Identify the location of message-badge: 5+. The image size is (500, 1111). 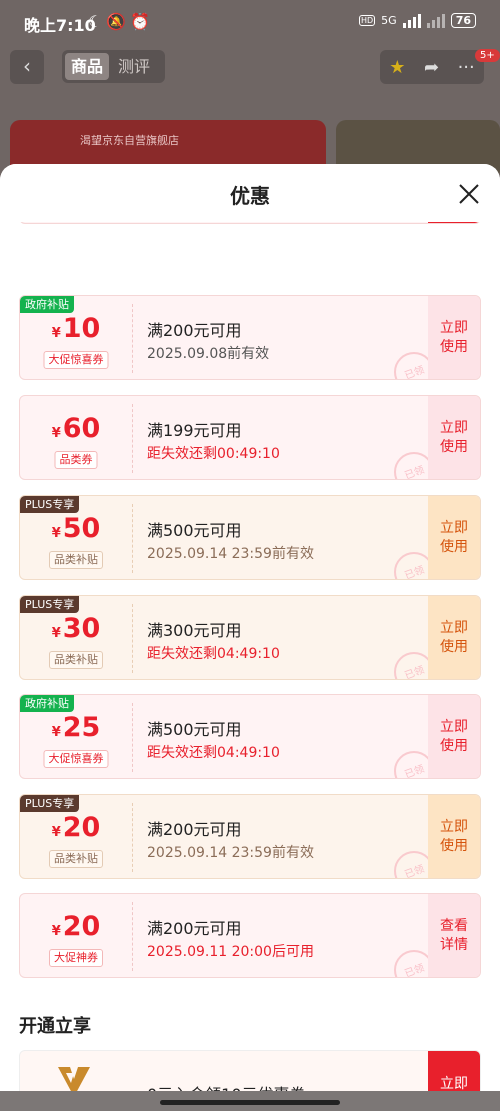
(487, 55).